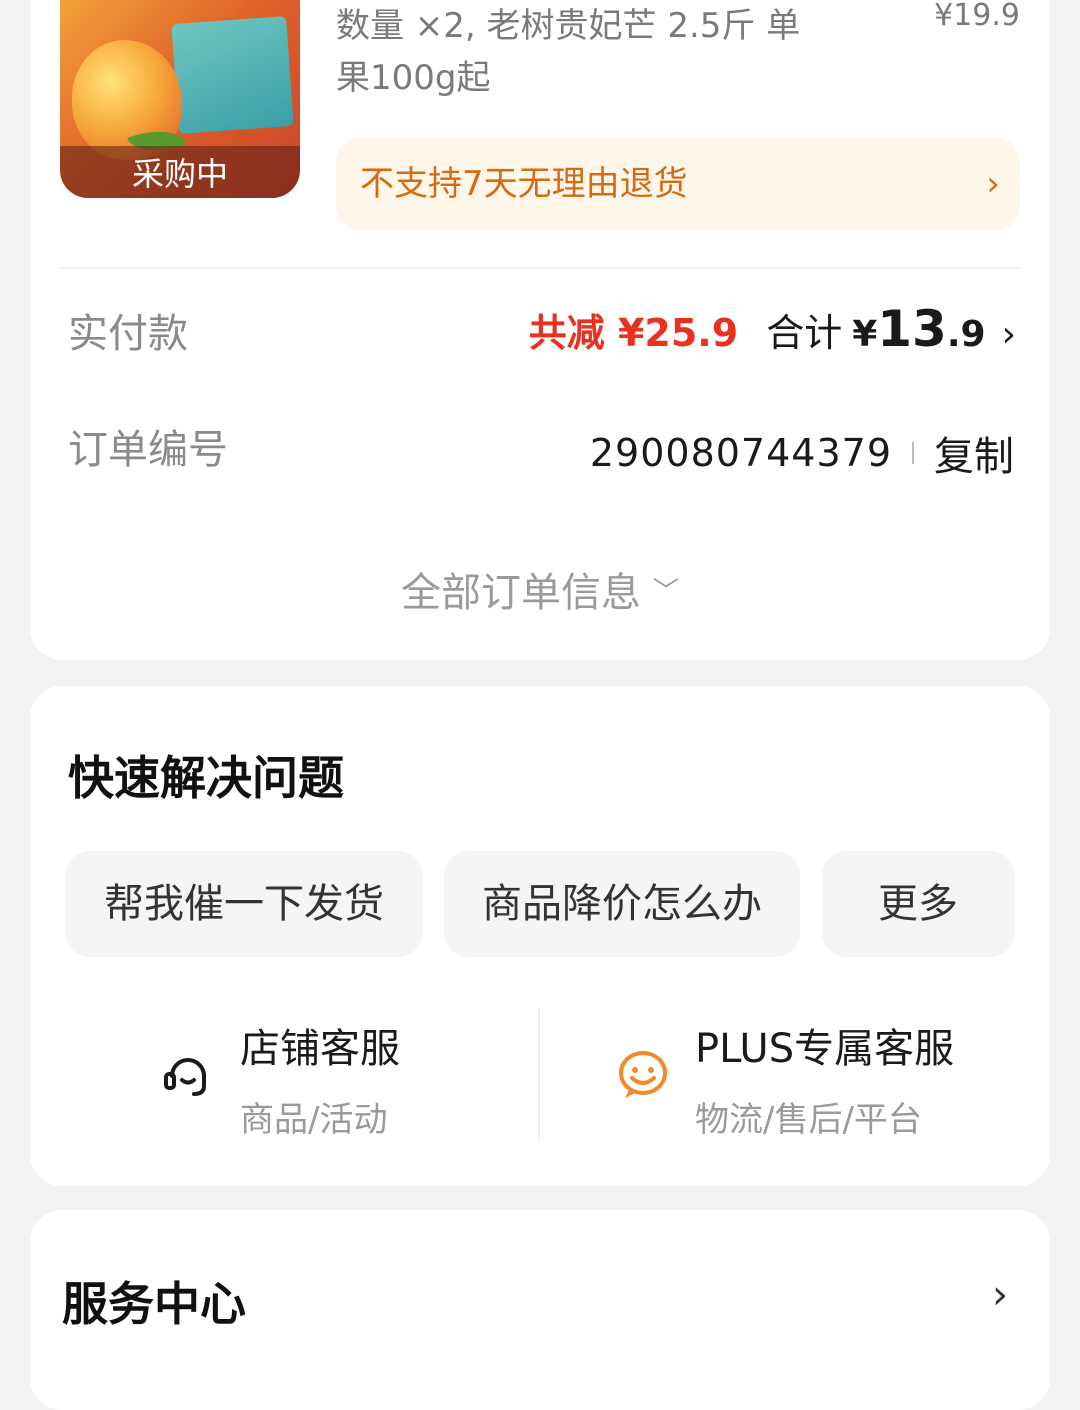  Describe the element at coordinates (913, 453) in the screenshot. I see `separator` at that location.